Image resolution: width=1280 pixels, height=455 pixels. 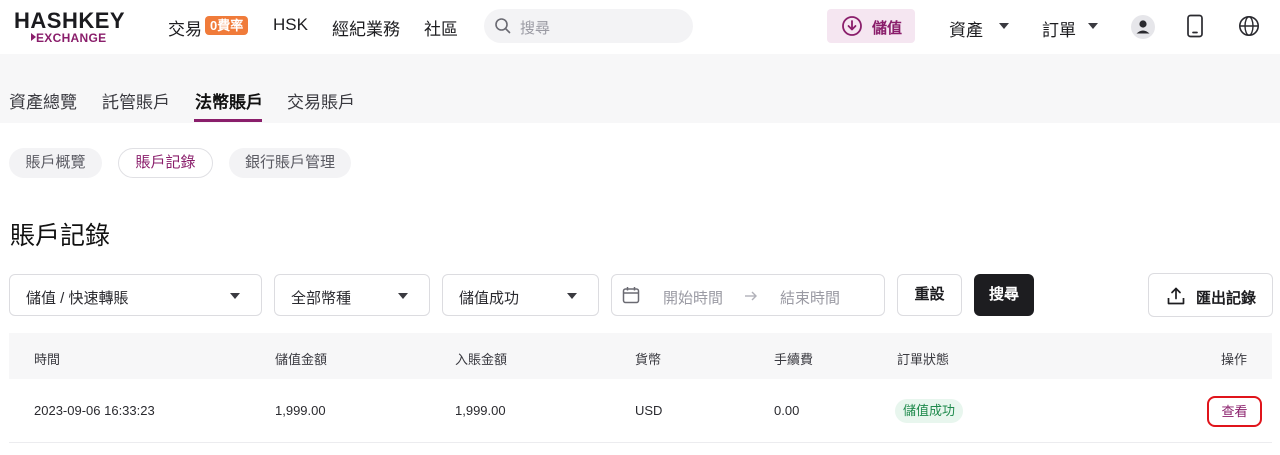 What do you see at coordinates (290, 163) in the screenshot?
I see `subtab-bank-account-management: 銀行賬戶管理` at bounding box center [290, 163].